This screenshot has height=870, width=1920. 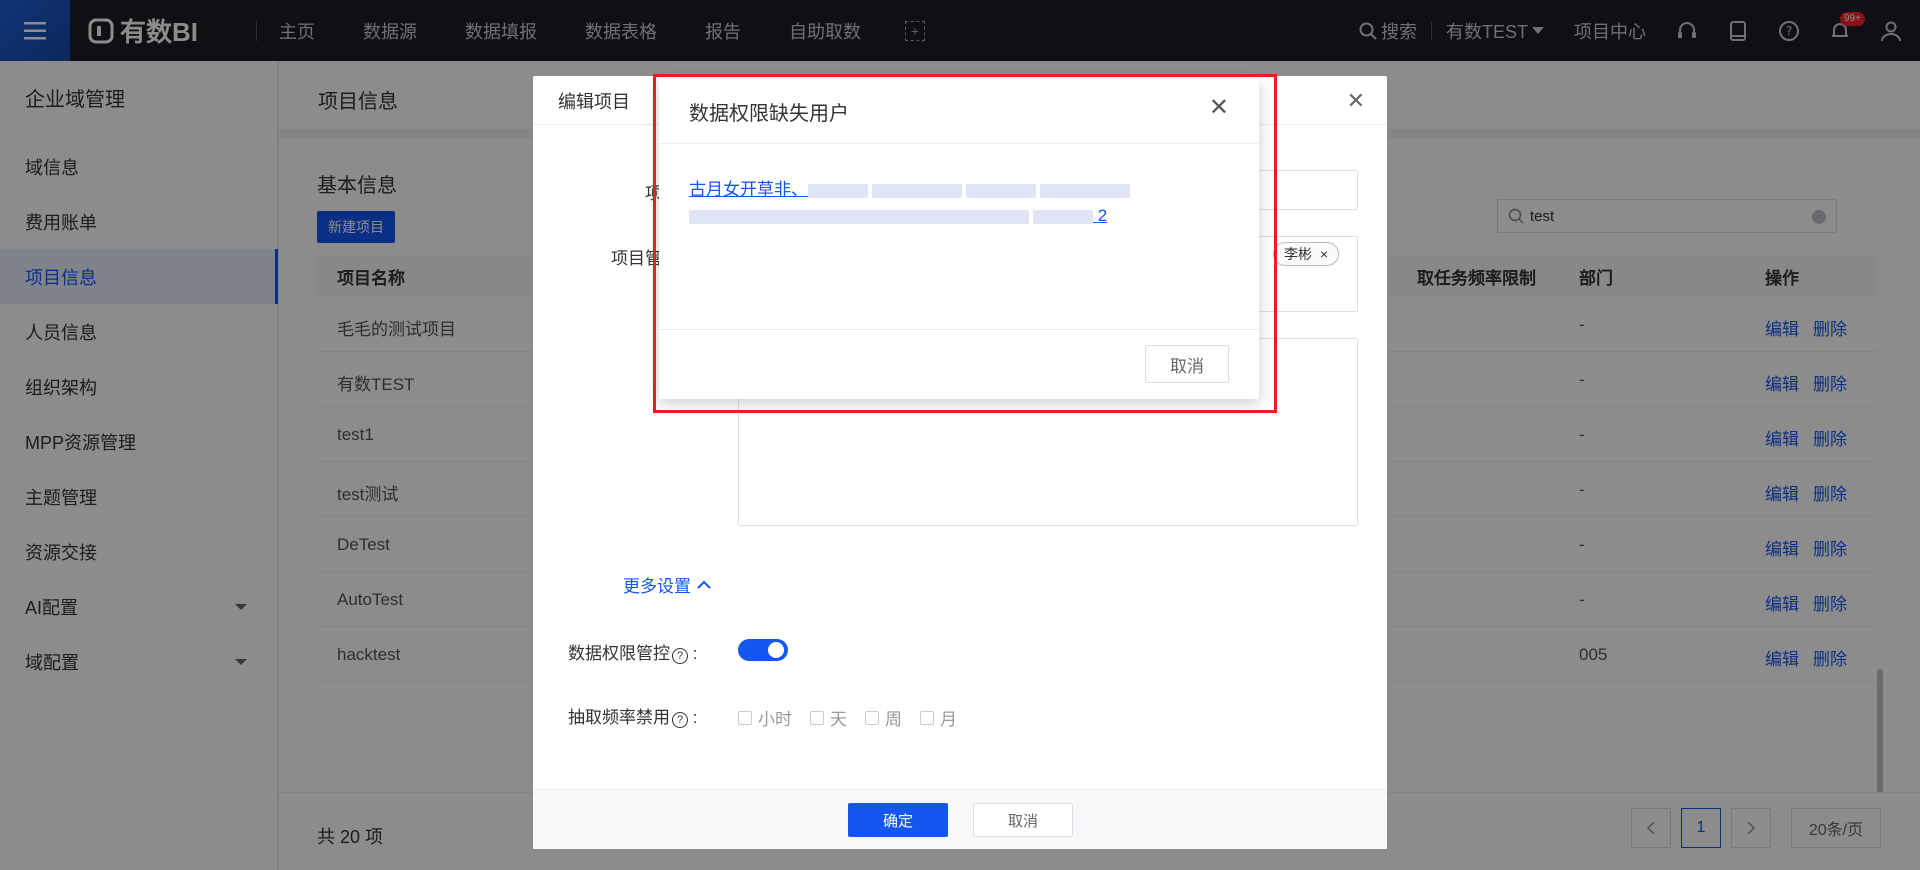 What do you see at coordinates (828, 717) in the screenshot?
I see `checkbox-day: 天` at bounding box center [828, 717].